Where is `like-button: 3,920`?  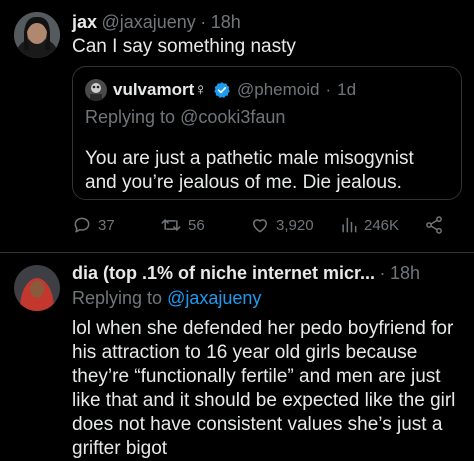
like-button: 3,920 is located at coordinates (282, 225).